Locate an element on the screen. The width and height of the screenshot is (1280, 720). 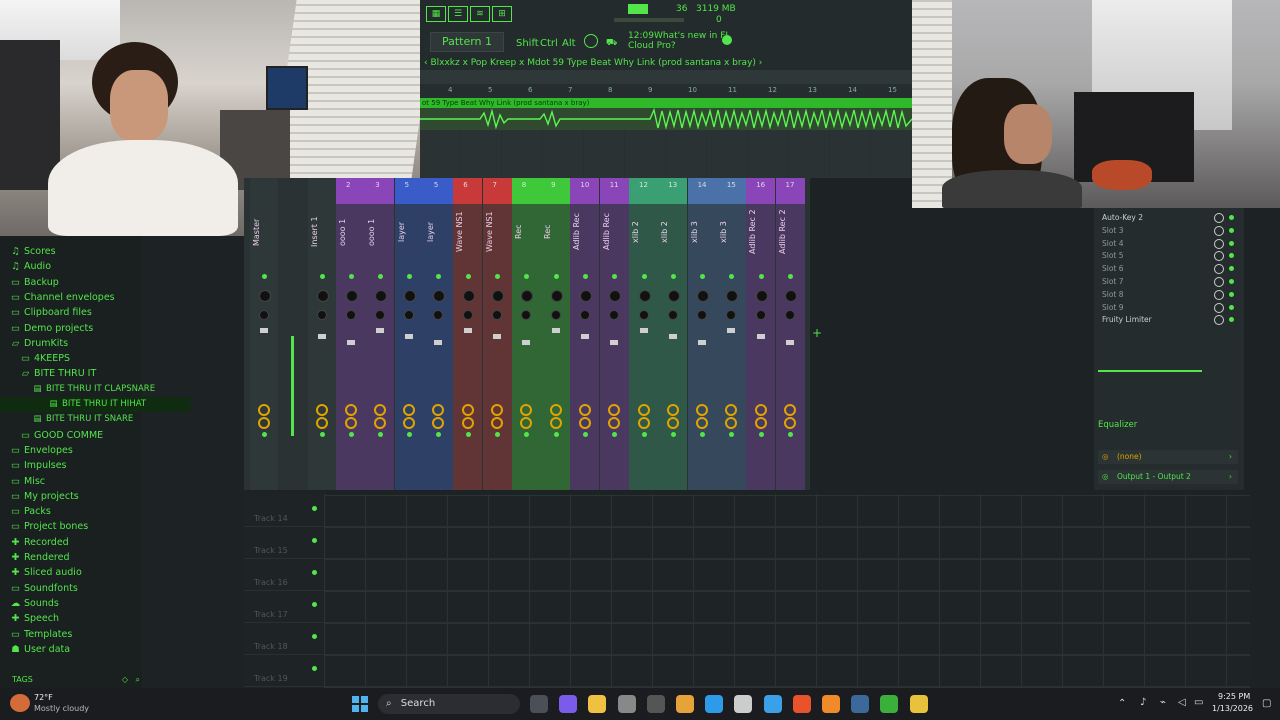
strip-header: 17 is located at coordinates (790, 191).